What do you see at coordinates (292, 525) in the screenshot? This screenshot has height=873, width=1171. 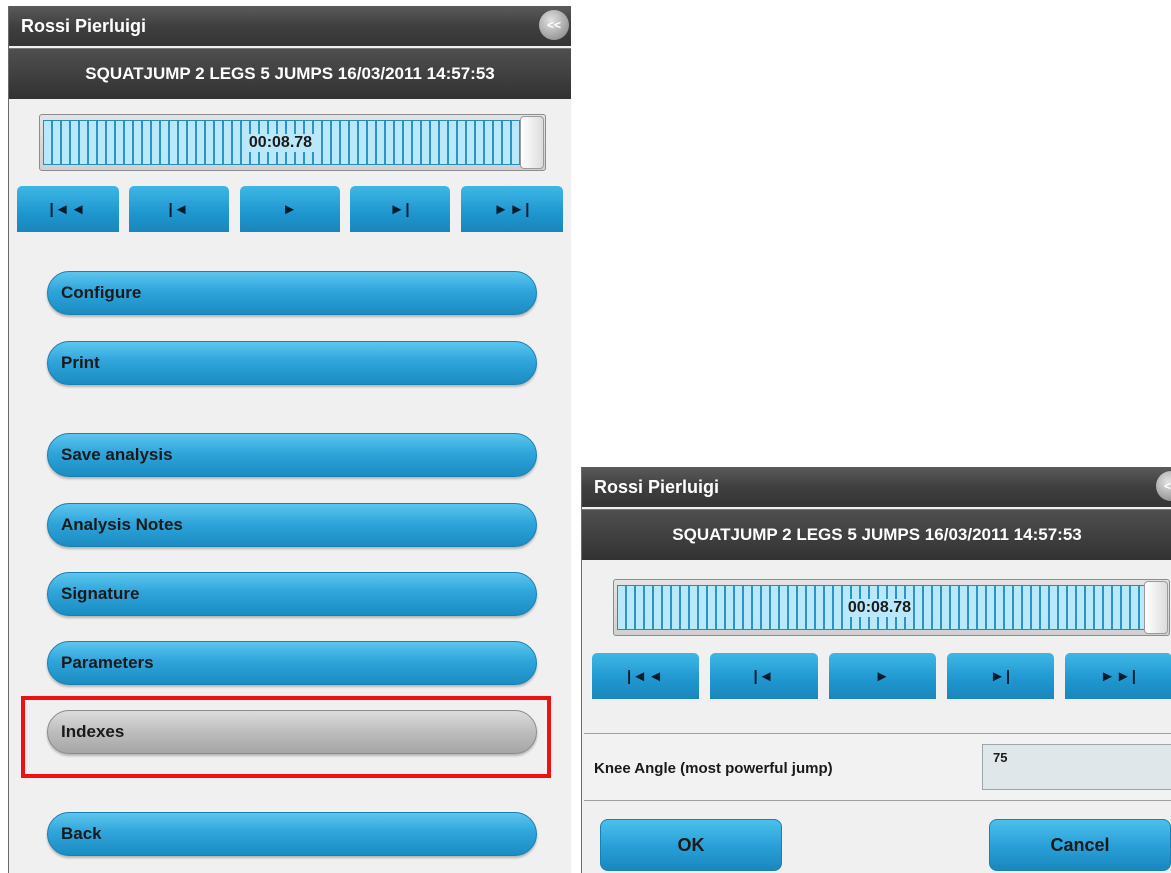 I see `analysis-notes-button: Analysis Notes` at bounding box center [292, 525].